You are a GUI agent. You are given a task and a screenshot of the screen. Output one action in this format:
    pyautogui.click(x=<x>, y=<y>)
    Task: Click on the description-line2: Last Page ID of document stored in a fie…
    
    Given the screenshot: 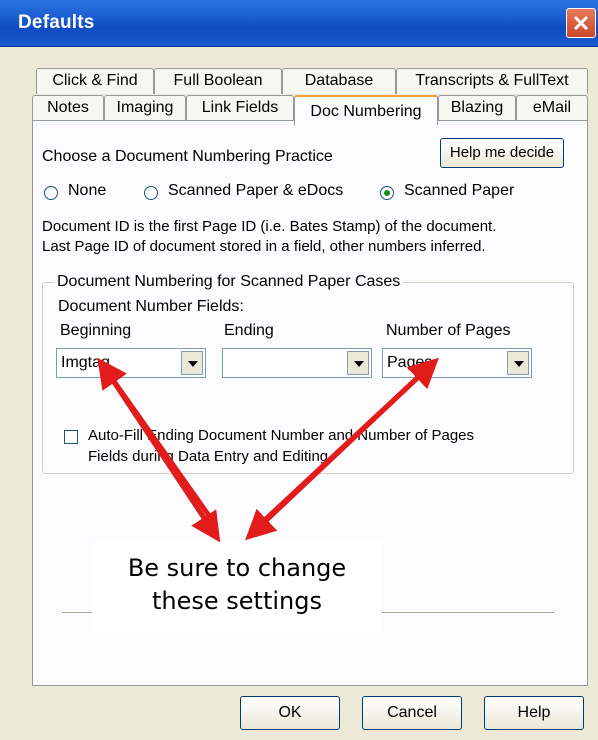 What is the action you would take?
    pyautogui.click(x=264, y=246)
    